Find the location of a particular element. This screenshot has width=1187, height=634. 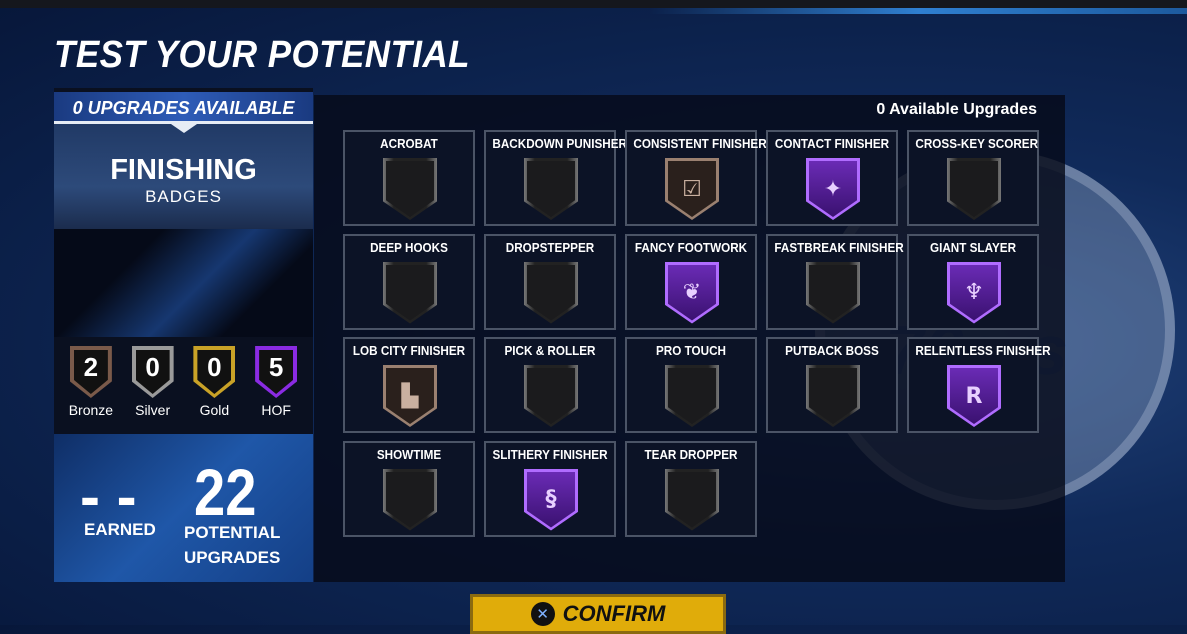

badge-name: CONSISTENT FINISHER is located at coordinates (700, 143).